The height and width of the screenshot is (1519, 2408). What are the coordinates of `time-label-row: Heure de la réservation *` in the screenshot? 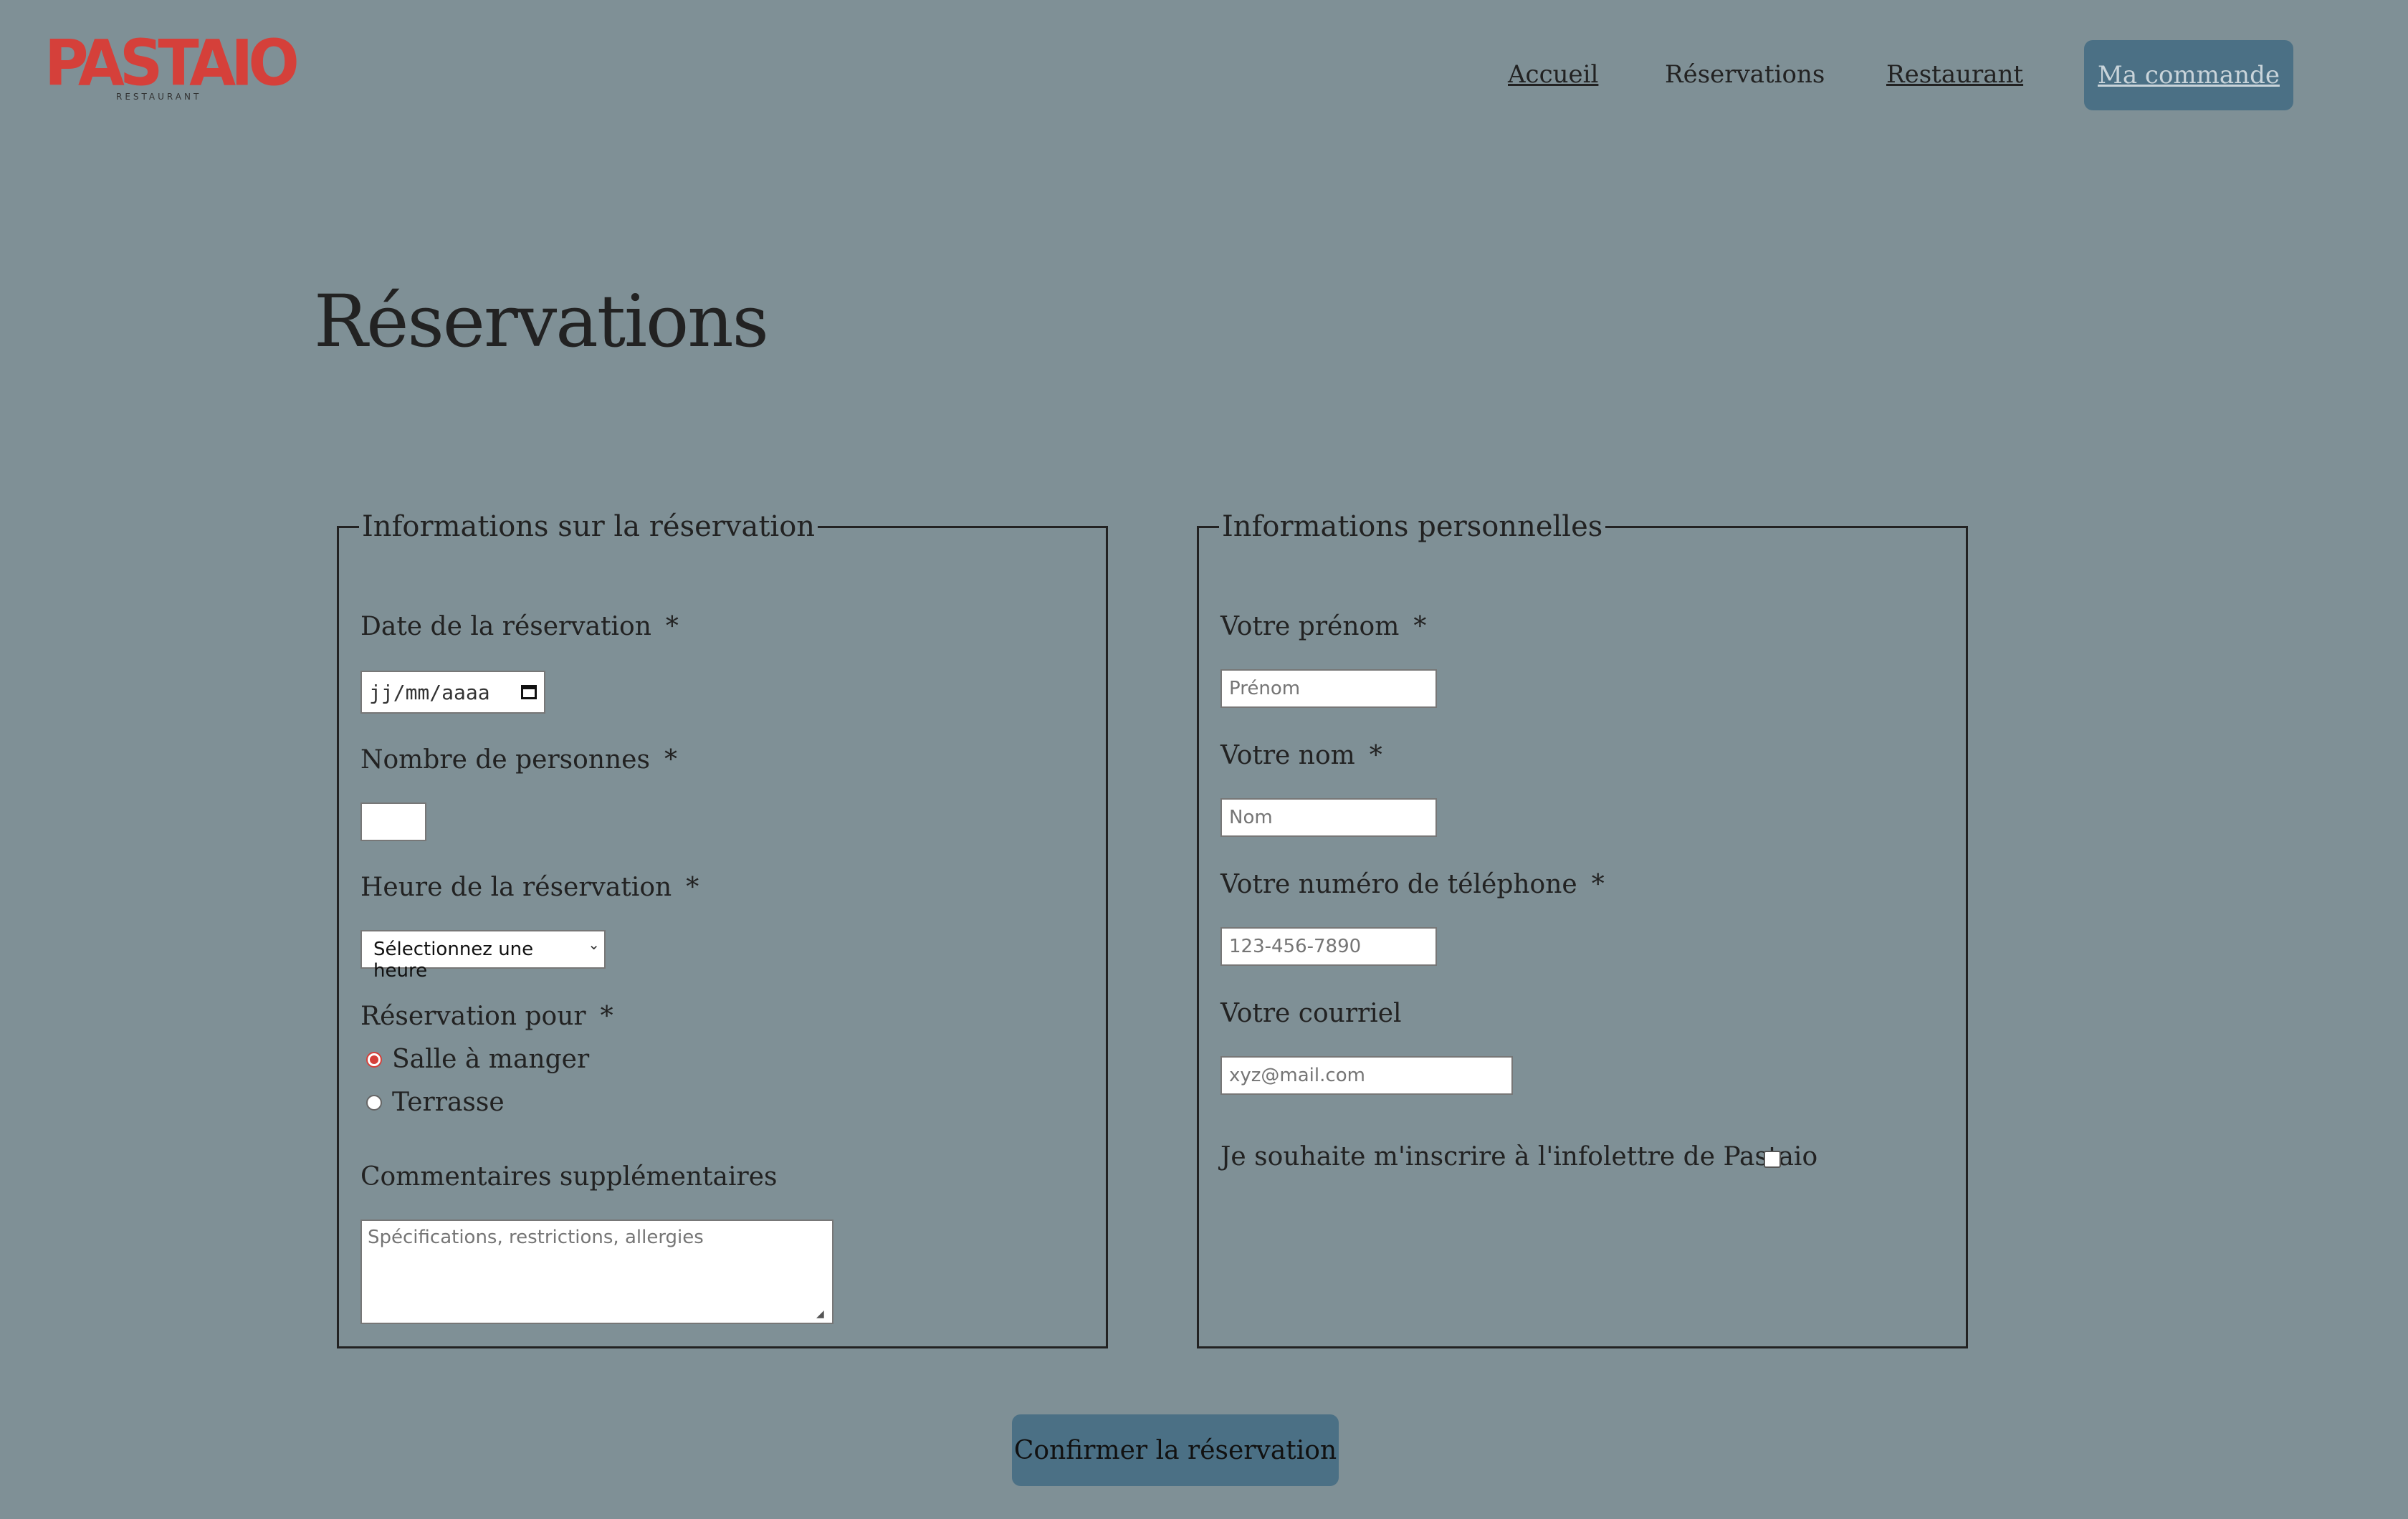 It's located at (529, 888).